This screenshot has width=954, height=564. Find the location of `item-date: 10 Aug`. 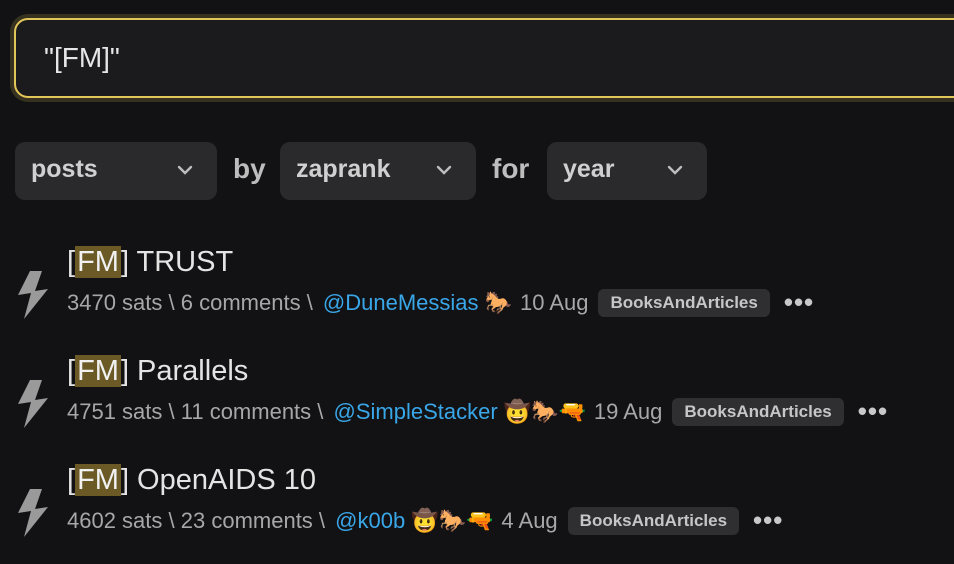

item-date: 10 Aug is located at coordinates (554, 303).